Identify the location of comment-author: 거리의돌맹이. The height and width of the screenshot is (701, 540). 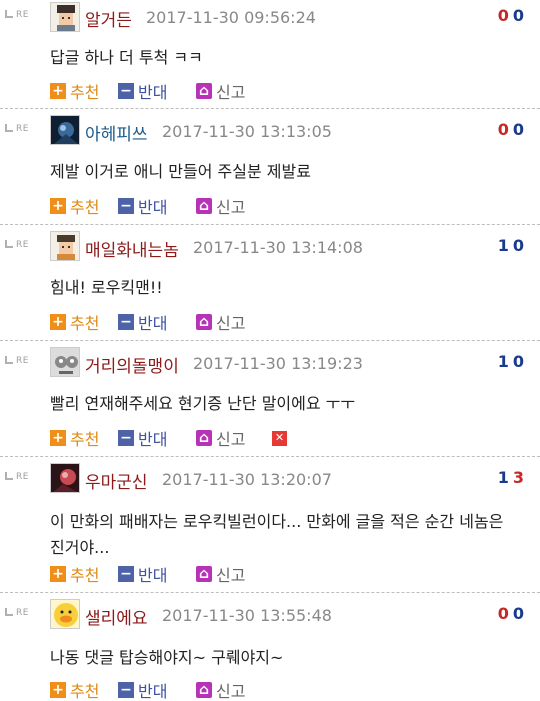
(132, 364).